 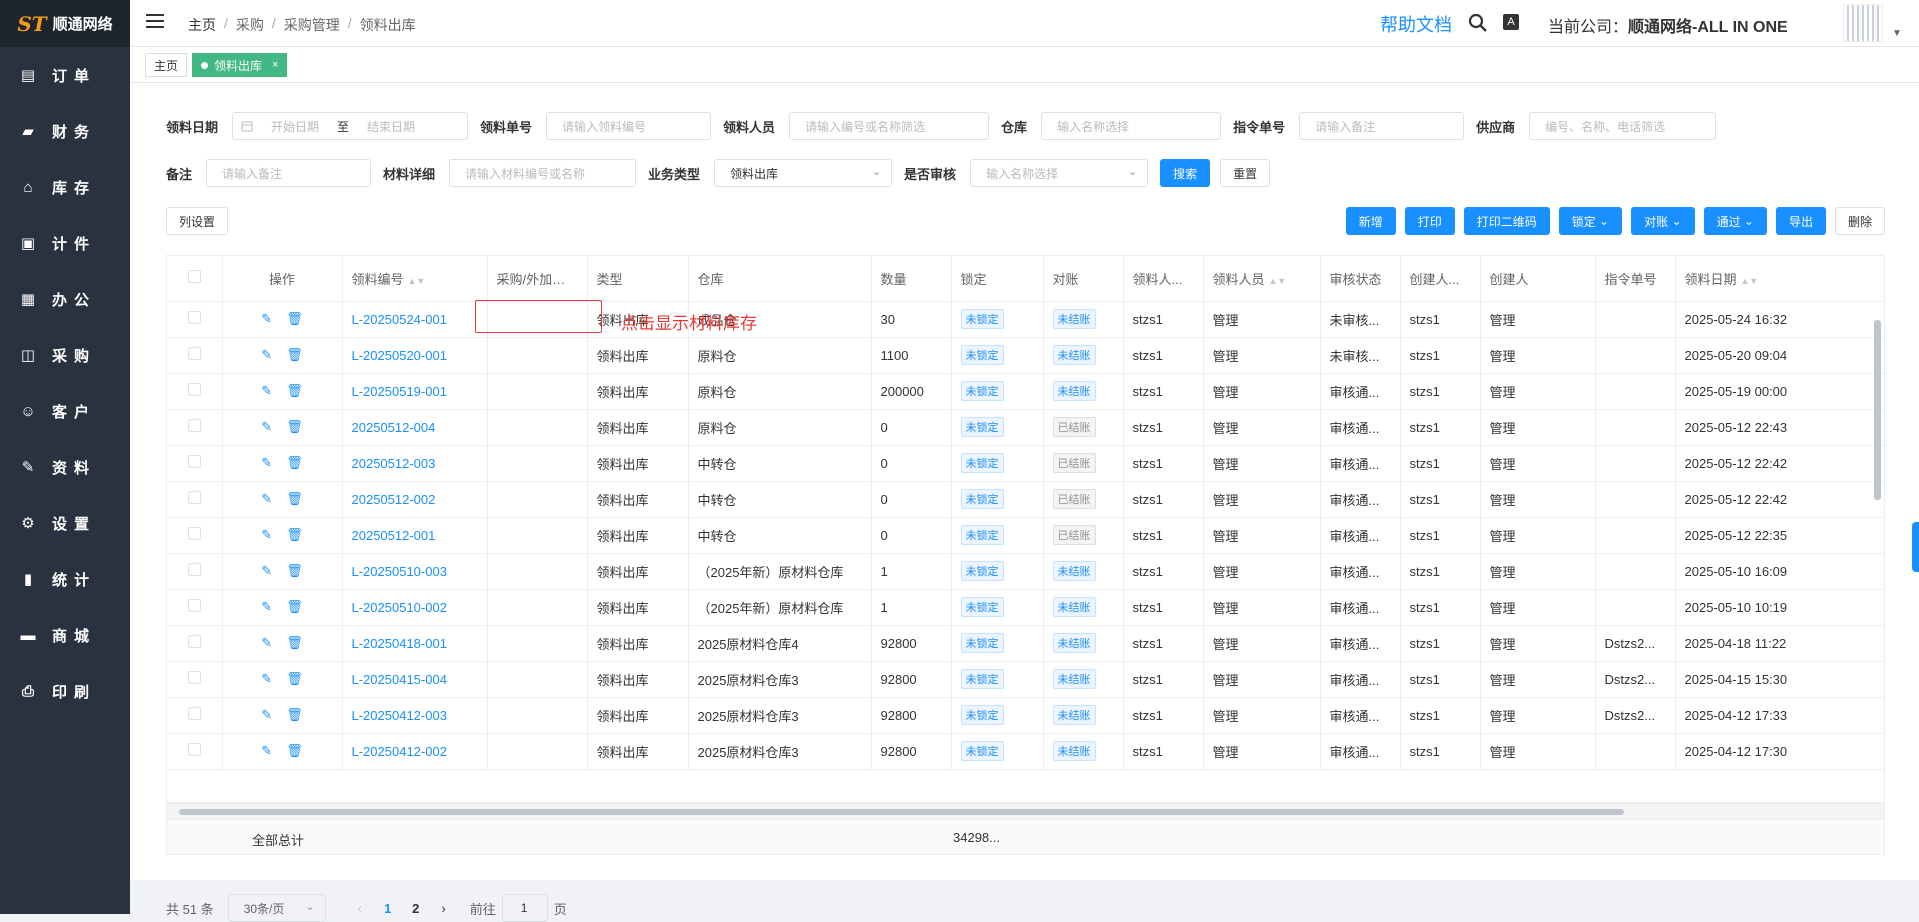 What do you see at coordinates (803, 173) in the screenshot?
I see `biz-type-select: 领料出库 ⌄` at bounding box center [803, 173].